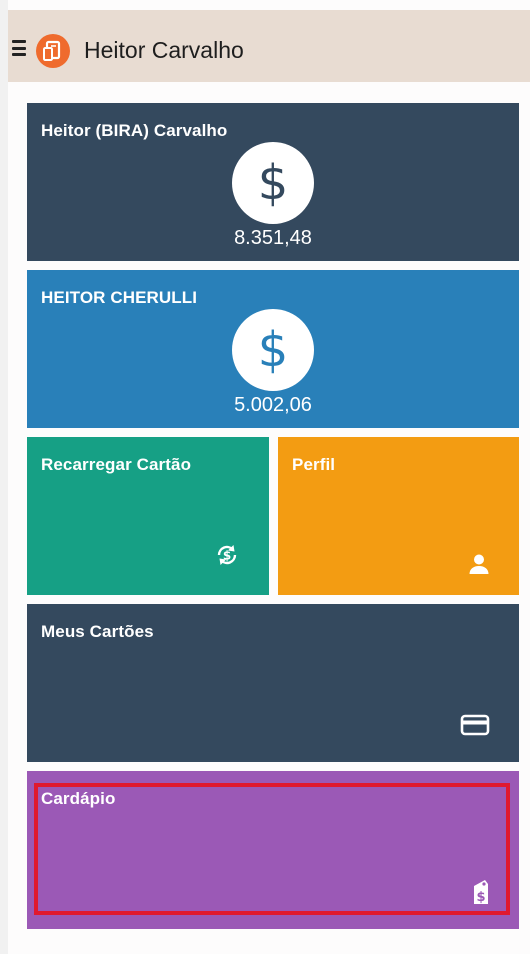 This screenshot has width=530, height=954. Describe the element at coordinates (134, 130) in the screenshot. I see `account-holder-name: Heitor (BIRA) Carvalho` at that location.